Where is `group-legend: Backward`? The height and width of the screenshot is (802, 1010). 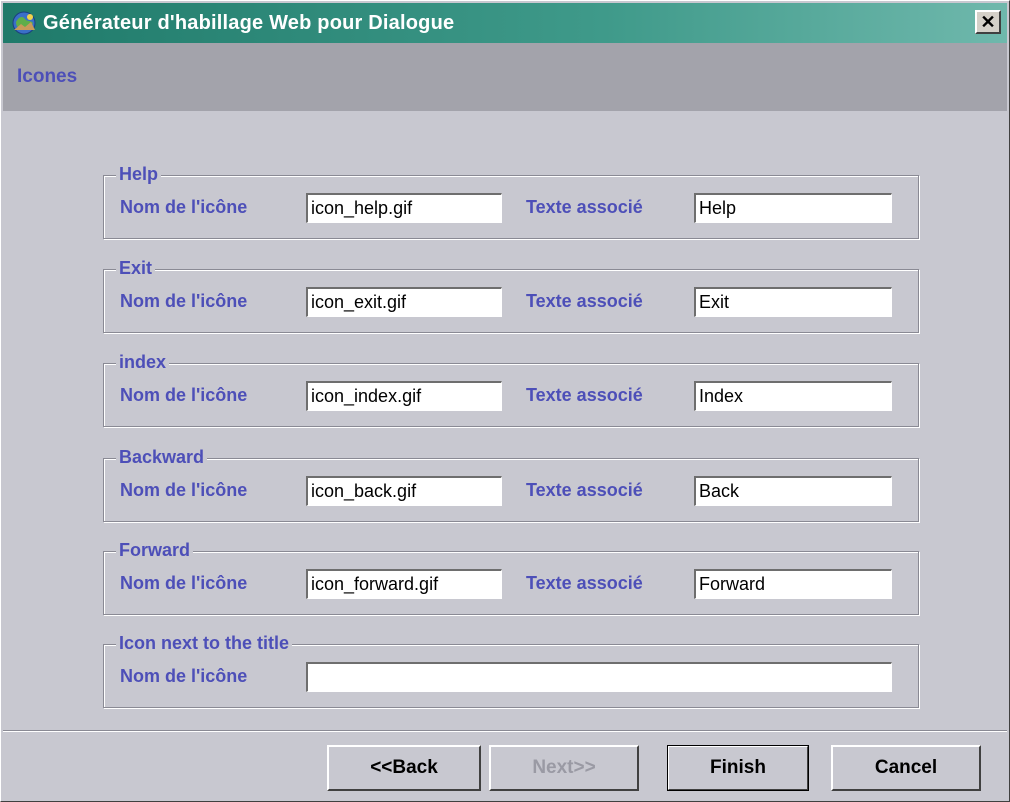
group-legend: Backward is located at coordinates (162, 457).